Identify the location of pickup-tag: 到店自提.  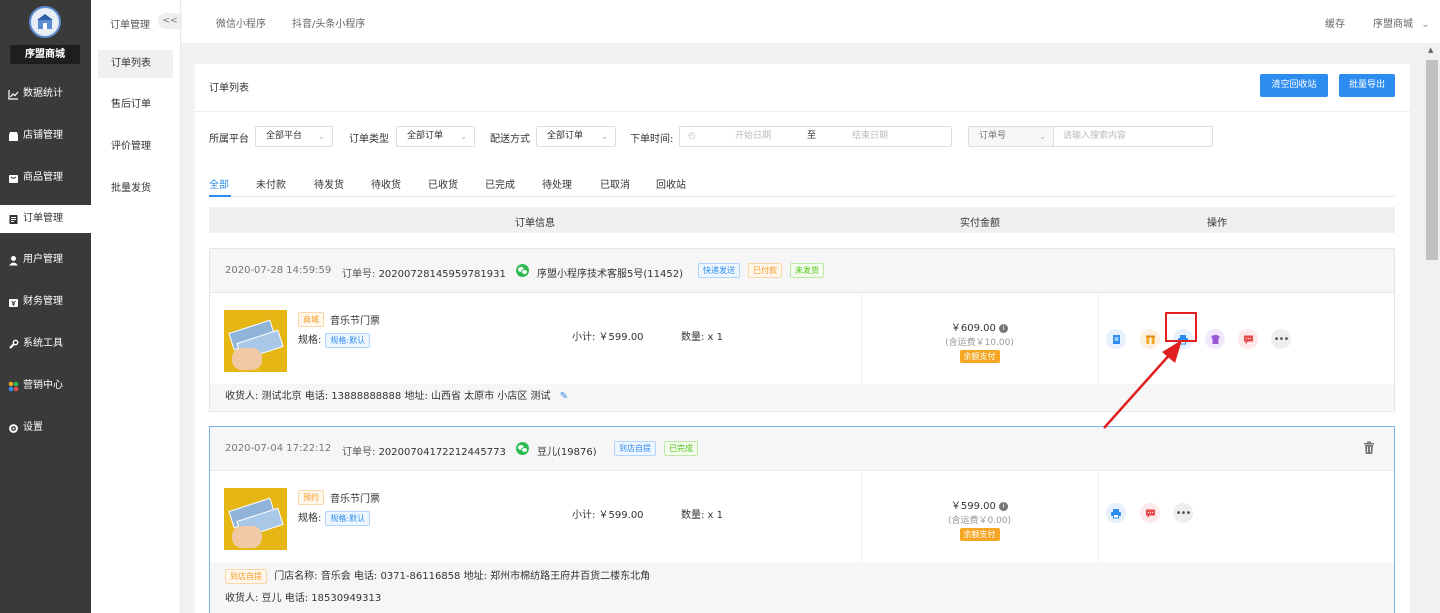
(246, 576).